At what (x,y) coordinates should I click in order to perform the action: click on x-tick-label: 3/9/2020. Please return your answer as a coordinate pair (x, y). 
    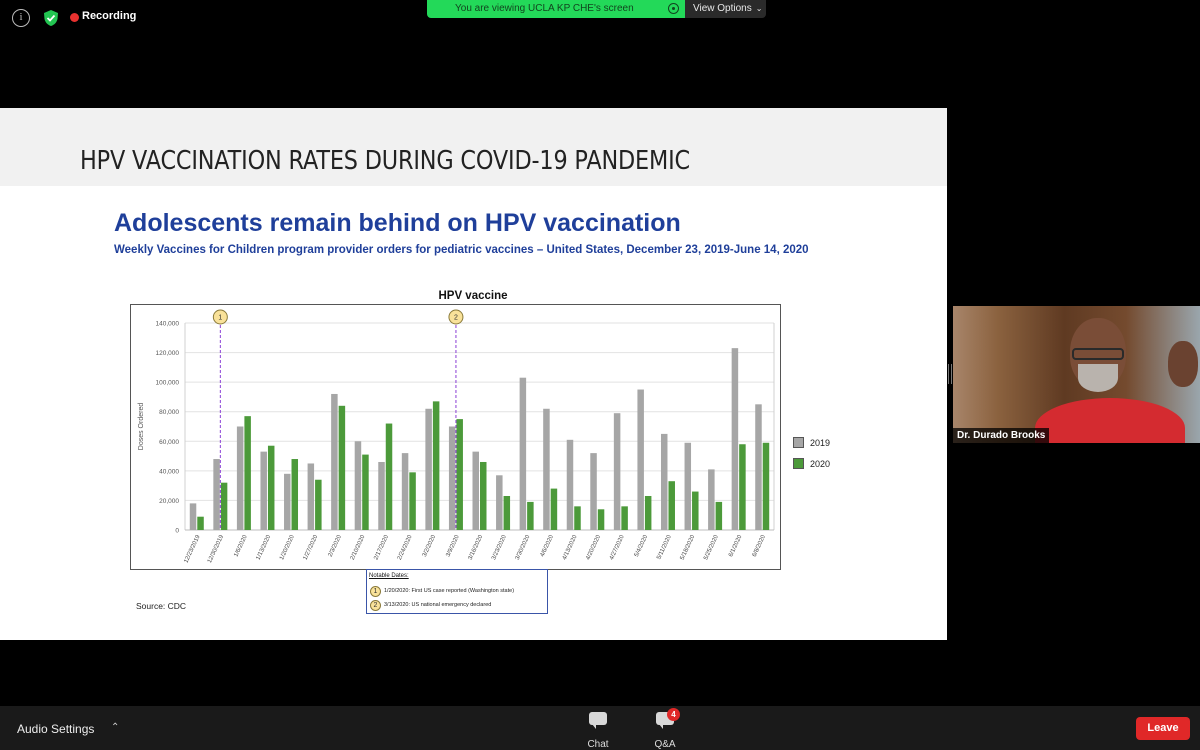
    Looking at the image, I should click on (453, 546).